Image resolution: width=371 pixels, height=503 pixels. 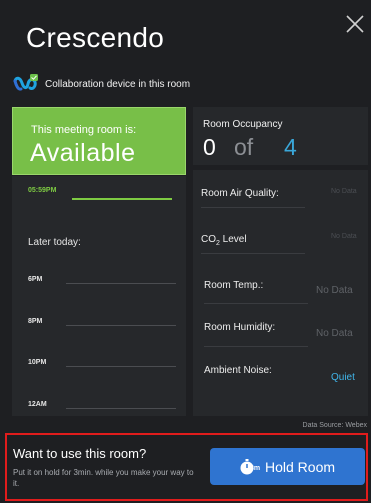 What do you see at coordinates (84, 130) in the screenshot?
I see `availability-caption: This meeting room is:` at bounding box center [84, 130].